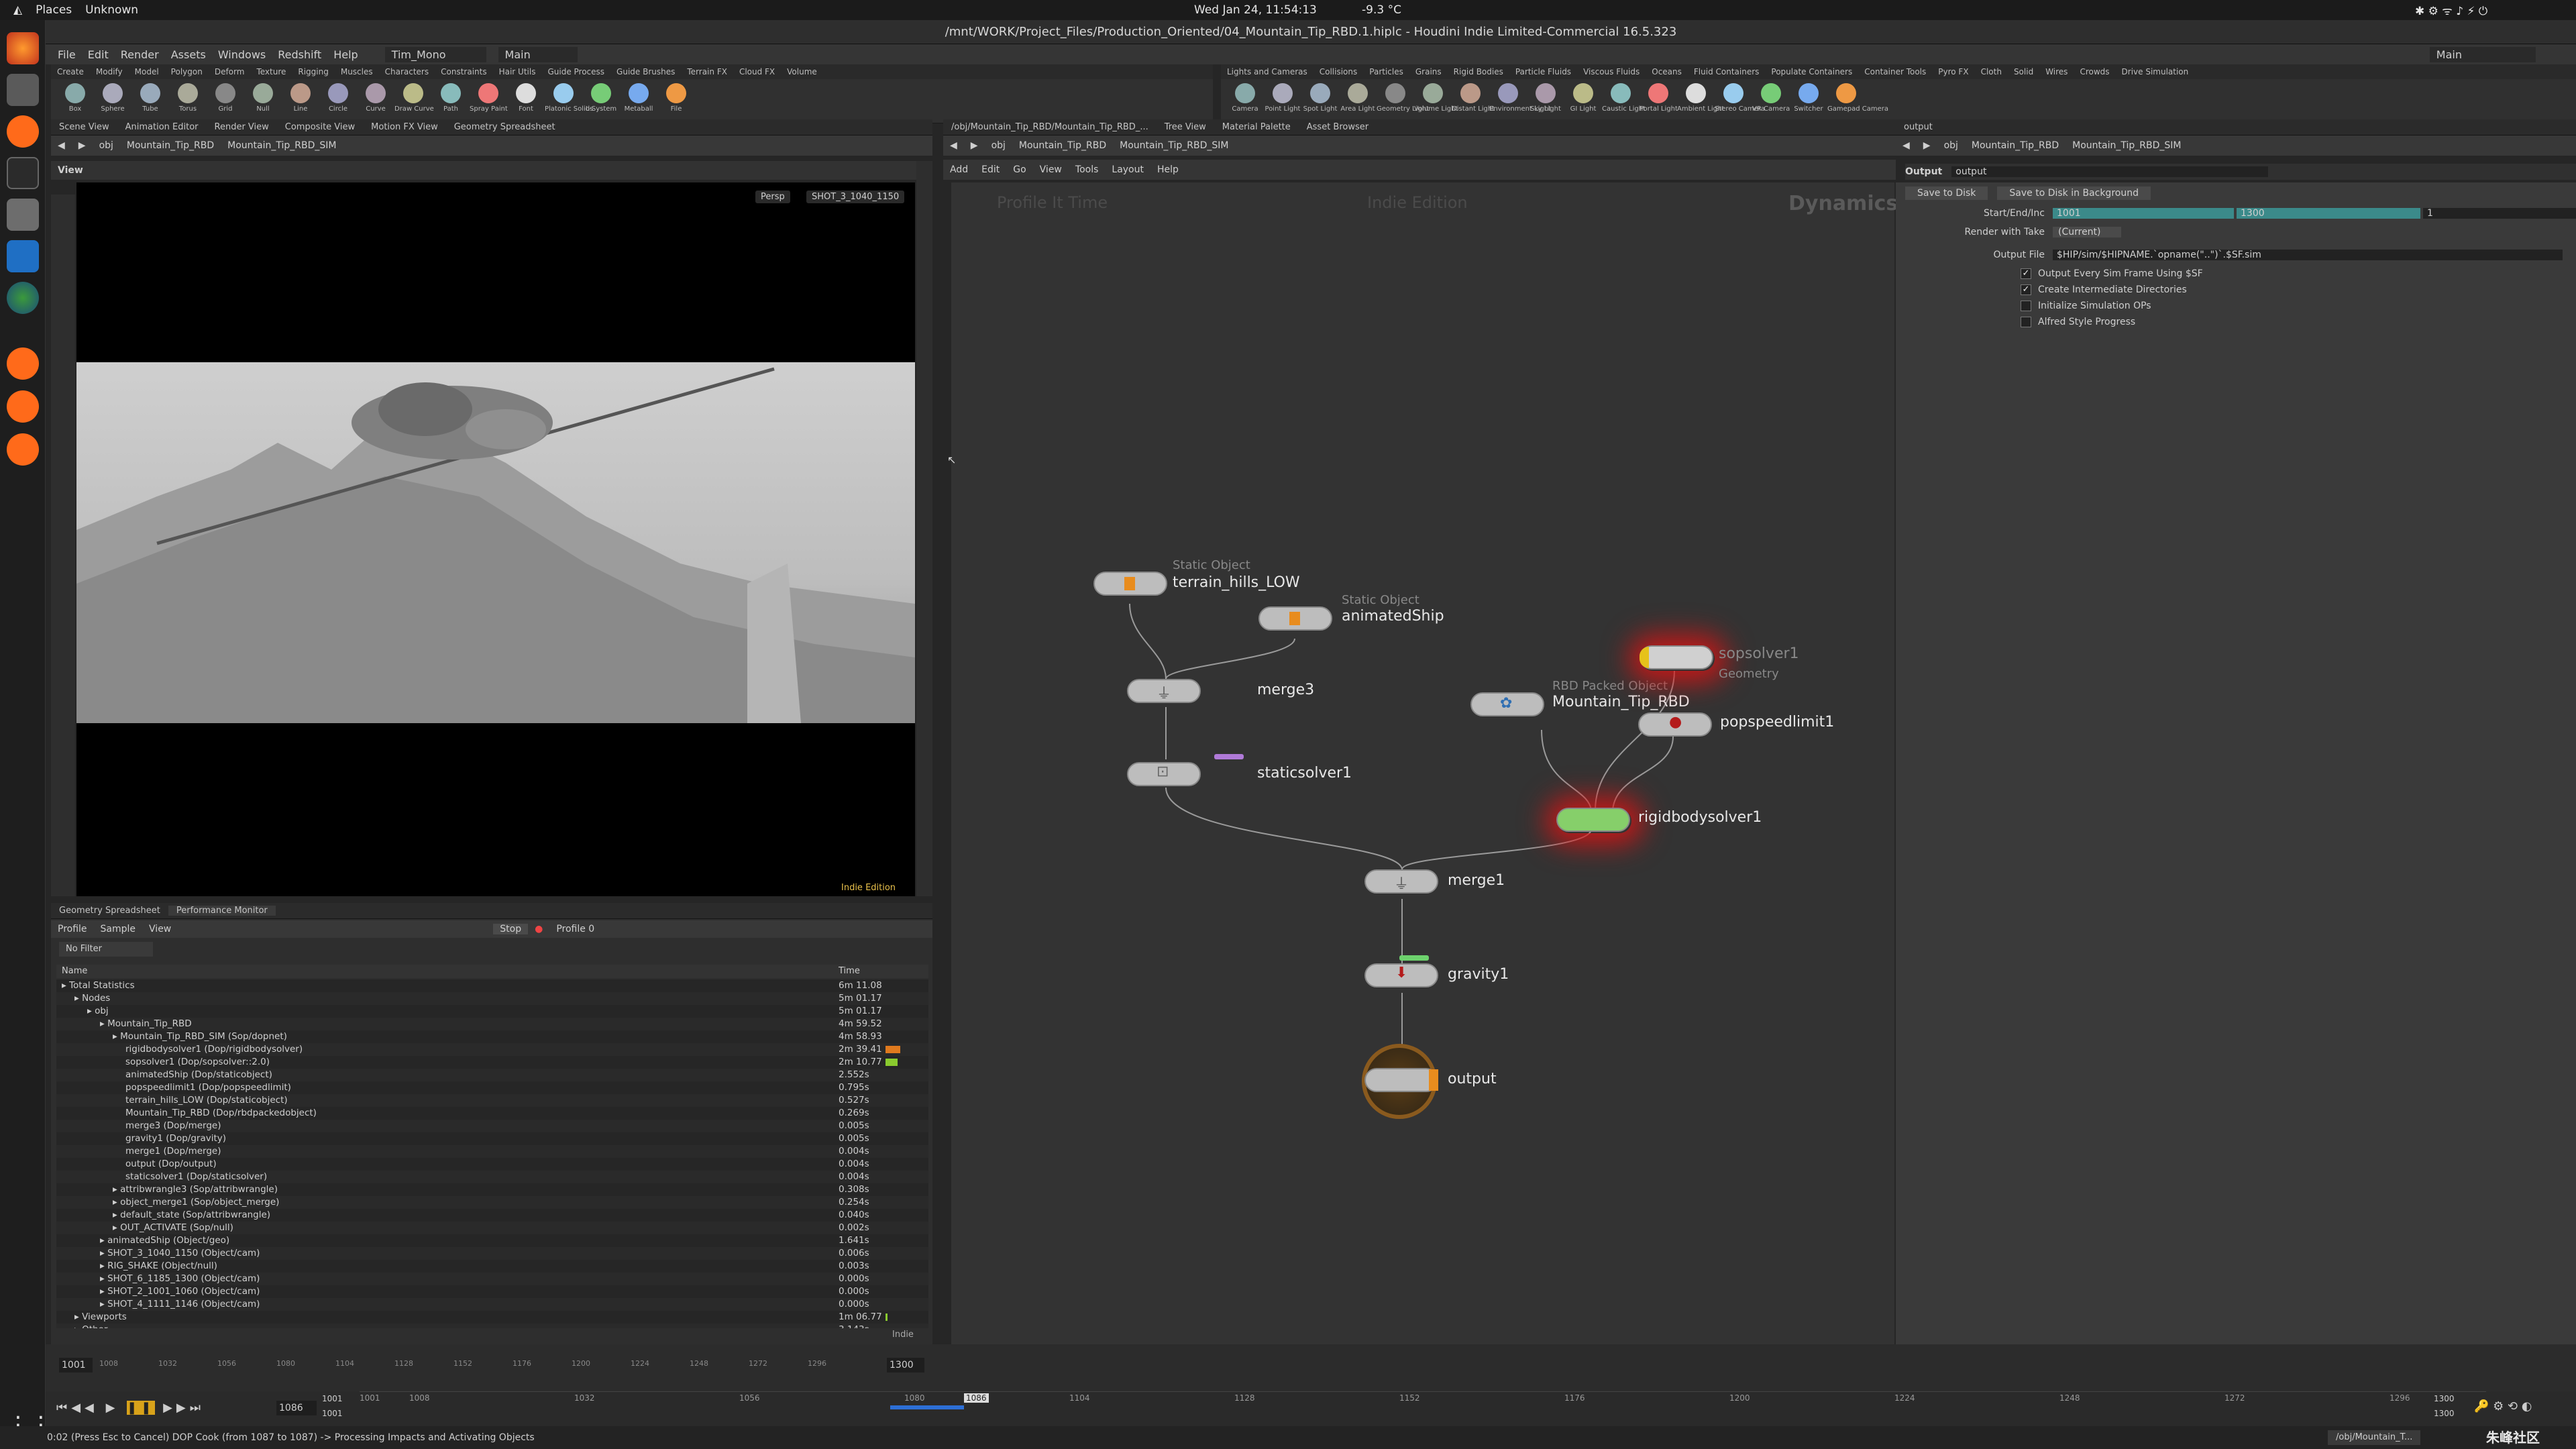 The height and width of the screenshot is (1449, 2576). Describe the element at coordinates (676, 101) in the screenshot. I see `shelf-tool-left-16: File` at that location.